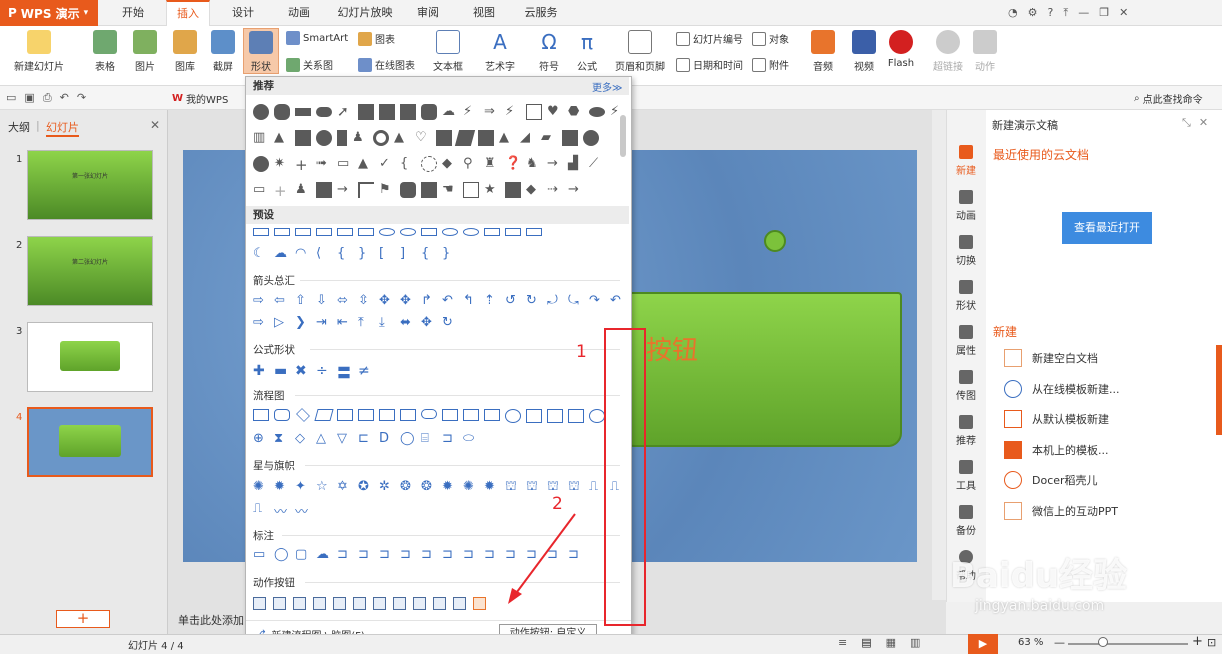 This screenshot has height=654, width=1222. Describe the element at coordinates (83, 619) in the screenshot. I see `add-slide-button: +` at that location.